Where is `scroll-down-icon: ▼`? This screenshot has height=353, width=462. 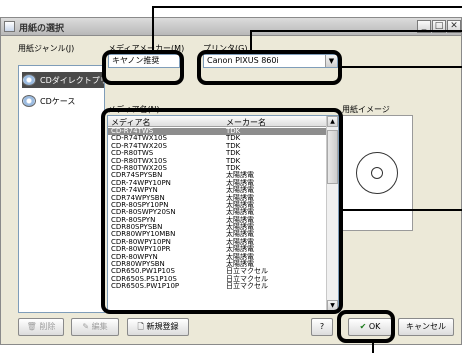 scroll-down-icon: ▼ is located at coordinates (332, 305).